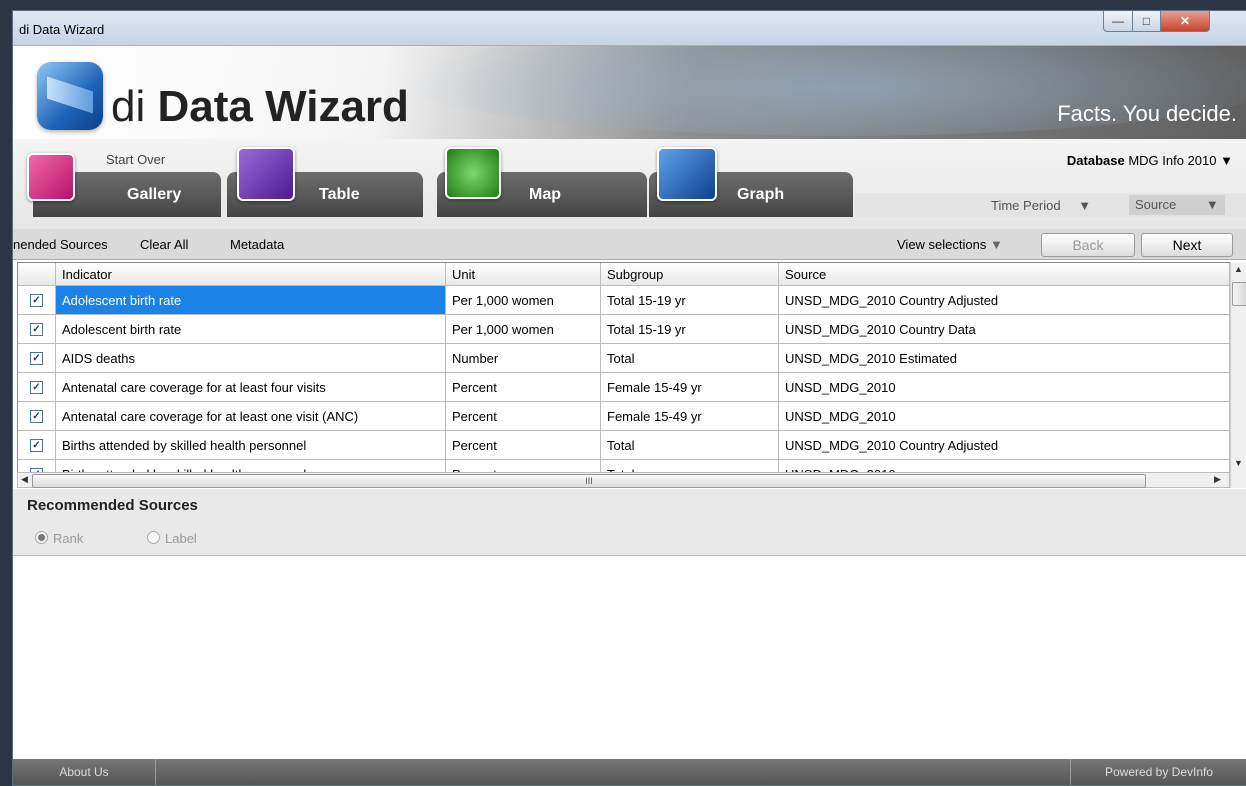 The width and height of the screenshot is (1246, 786). I want to click on start-over-link: Start Over, so click(135, 159).